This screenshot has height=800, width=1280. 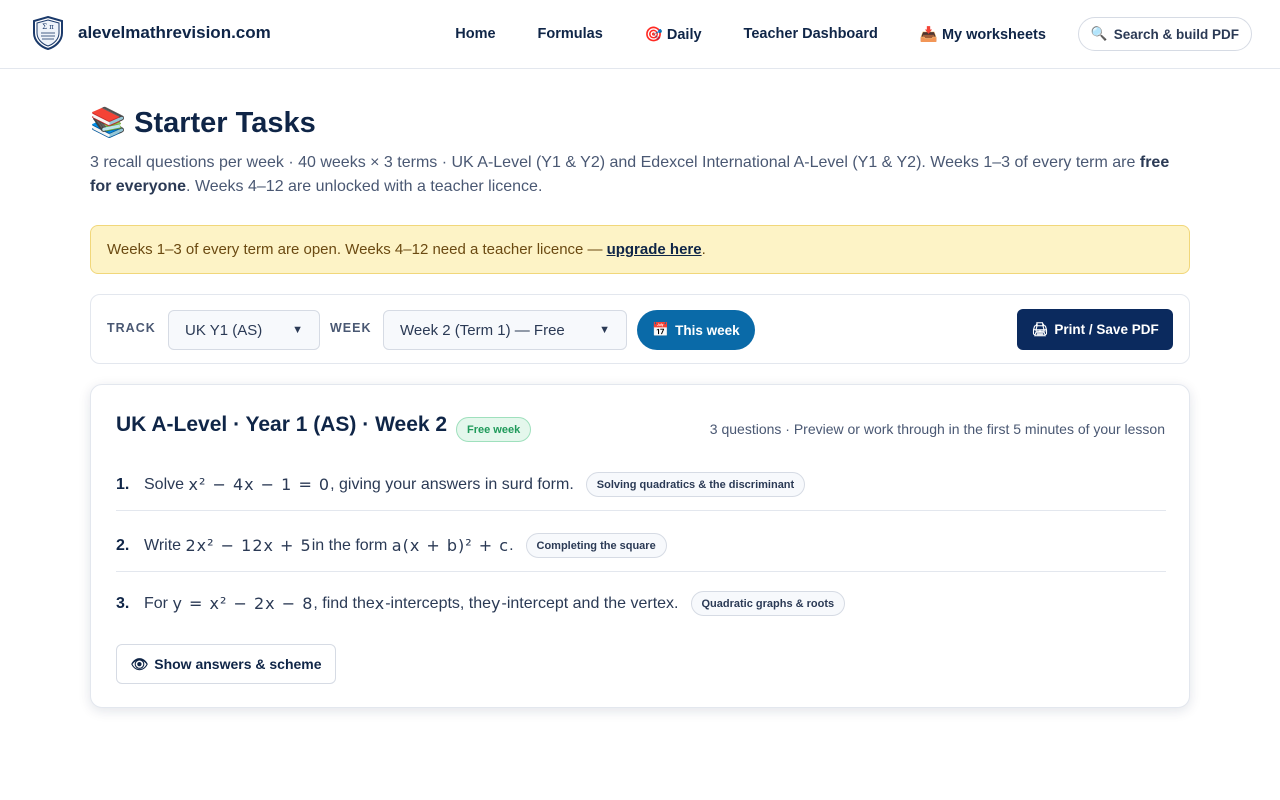 What do you see at coordinates (282, 424) in the screenshot?
I see `card-title: UK A-Level · Year 1 (AS) · Week 2` at bounding box center [282, 424].